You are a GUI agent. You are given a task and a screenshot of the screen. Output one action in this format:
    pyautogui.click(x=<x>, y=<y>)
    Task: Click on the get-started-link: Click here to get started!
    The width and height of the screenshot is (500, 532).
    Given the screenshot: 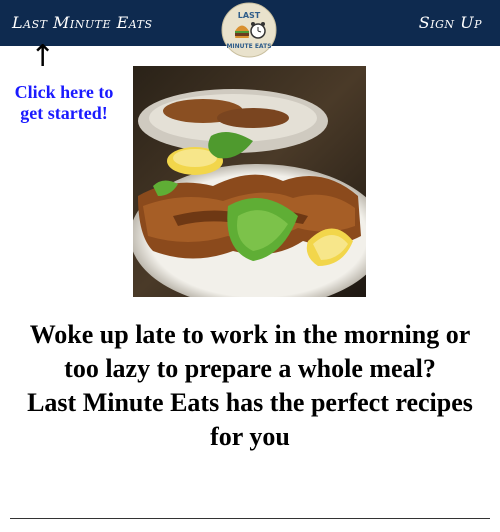 What is the action you would take?
    pyautogui.click(x=64, y=103)
    